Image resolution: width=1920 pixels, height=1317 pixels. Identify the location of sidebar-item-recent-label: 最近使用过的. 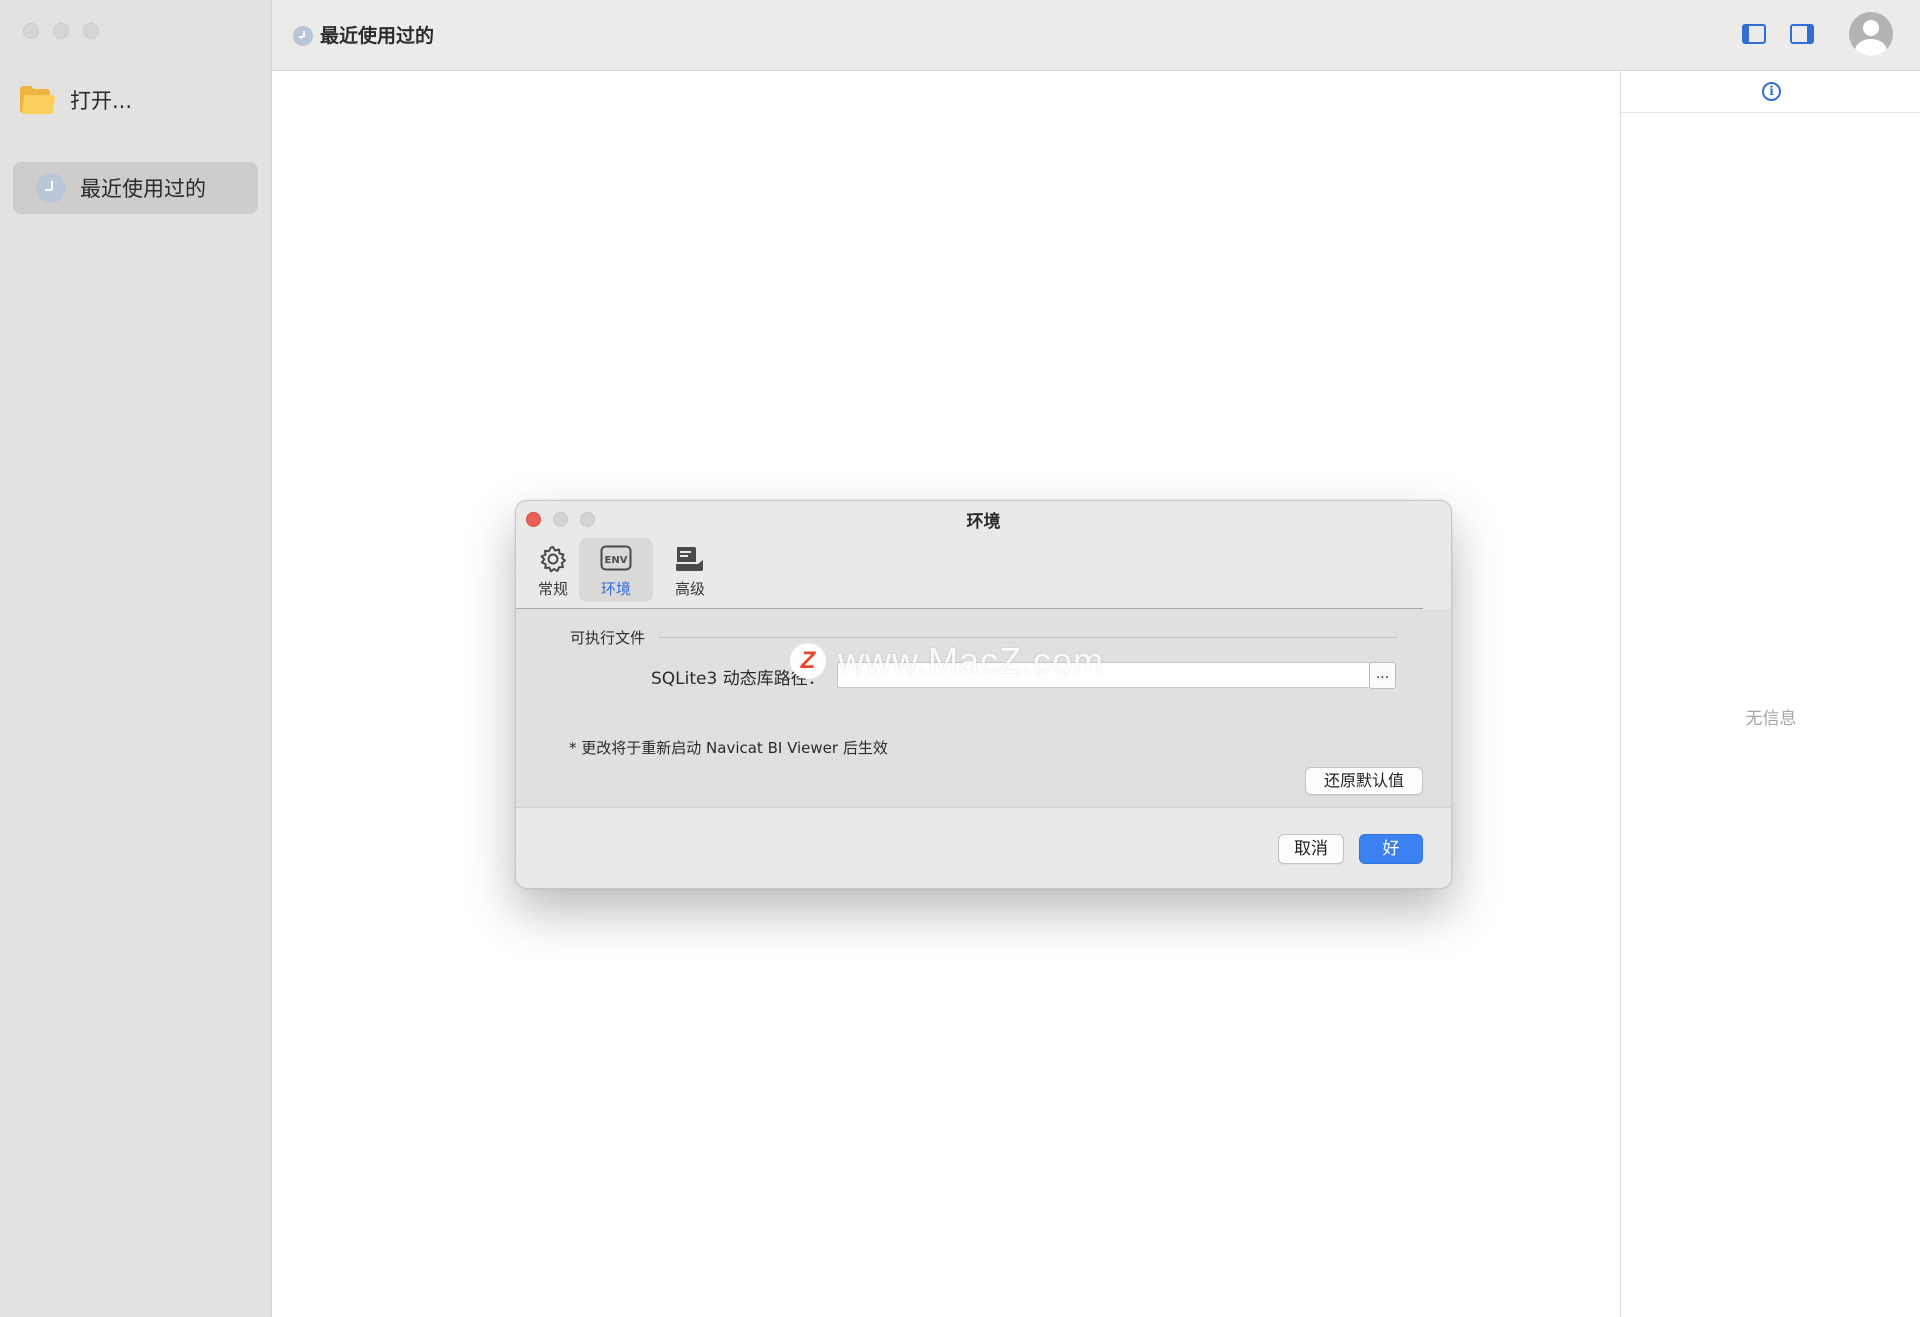
(143, 189).